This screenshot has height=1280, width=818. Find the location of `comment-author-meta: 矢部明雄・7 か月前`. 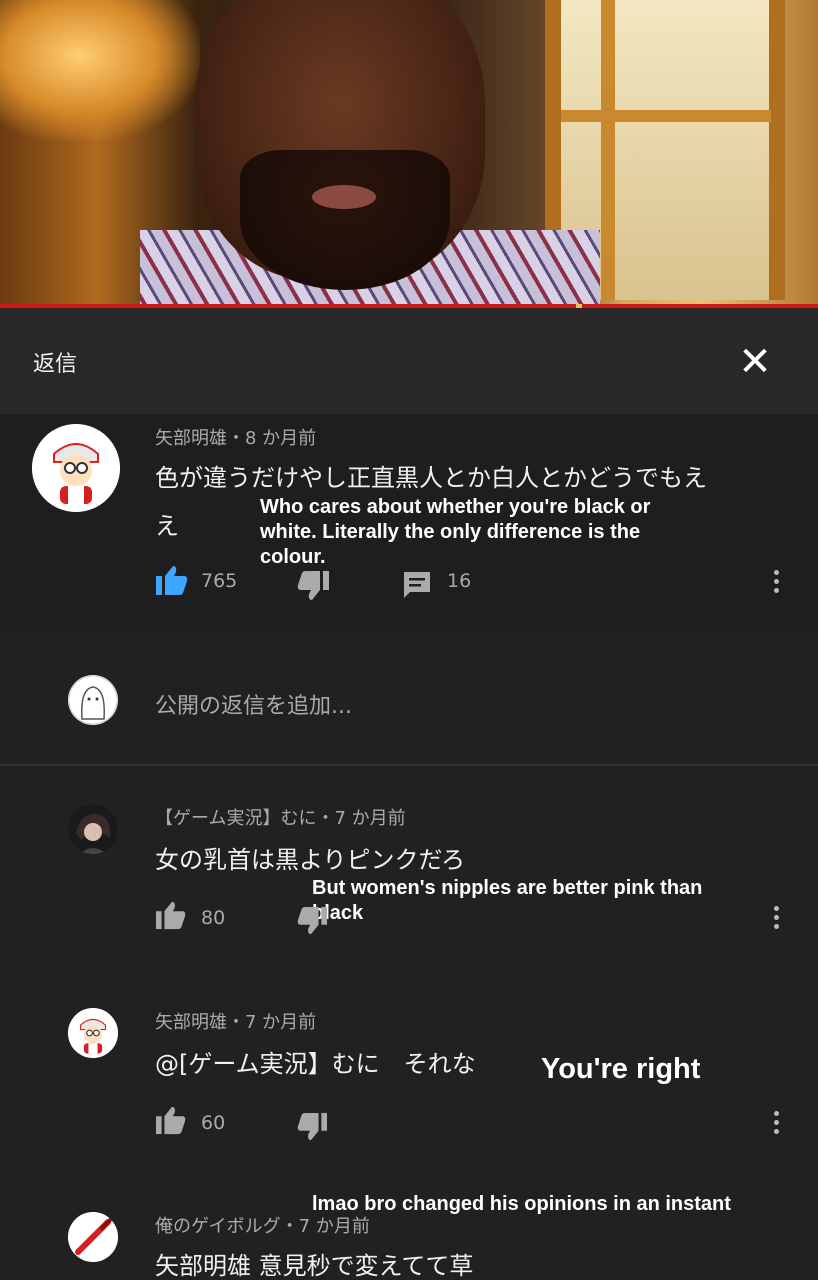

comment-author-meta: 矢部明雄・7 か月前 is located at coordinates (236, 1022).